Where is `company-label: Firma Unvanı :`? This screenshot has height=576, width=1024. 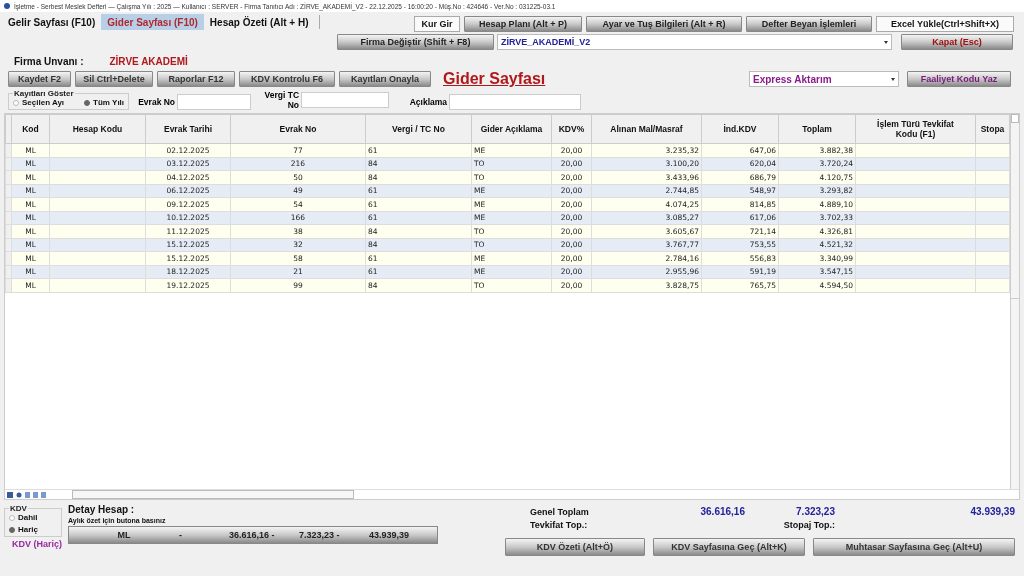
company-label: Firma Unvanı : is located at coordinates (49, 61).